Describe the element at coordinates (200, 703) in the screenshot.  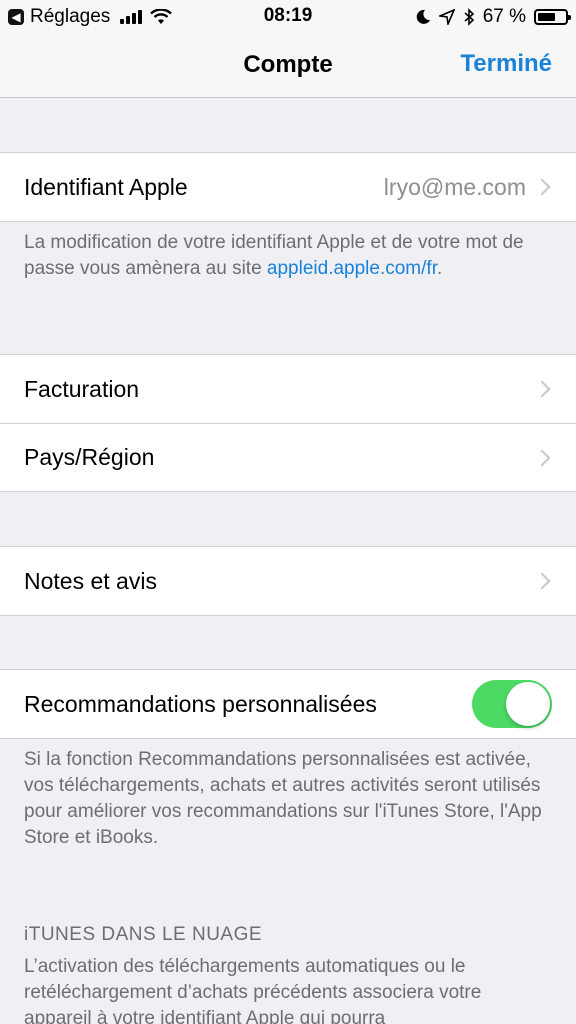
I see `recommendations-label: Recommandations personnalisées` at that location.